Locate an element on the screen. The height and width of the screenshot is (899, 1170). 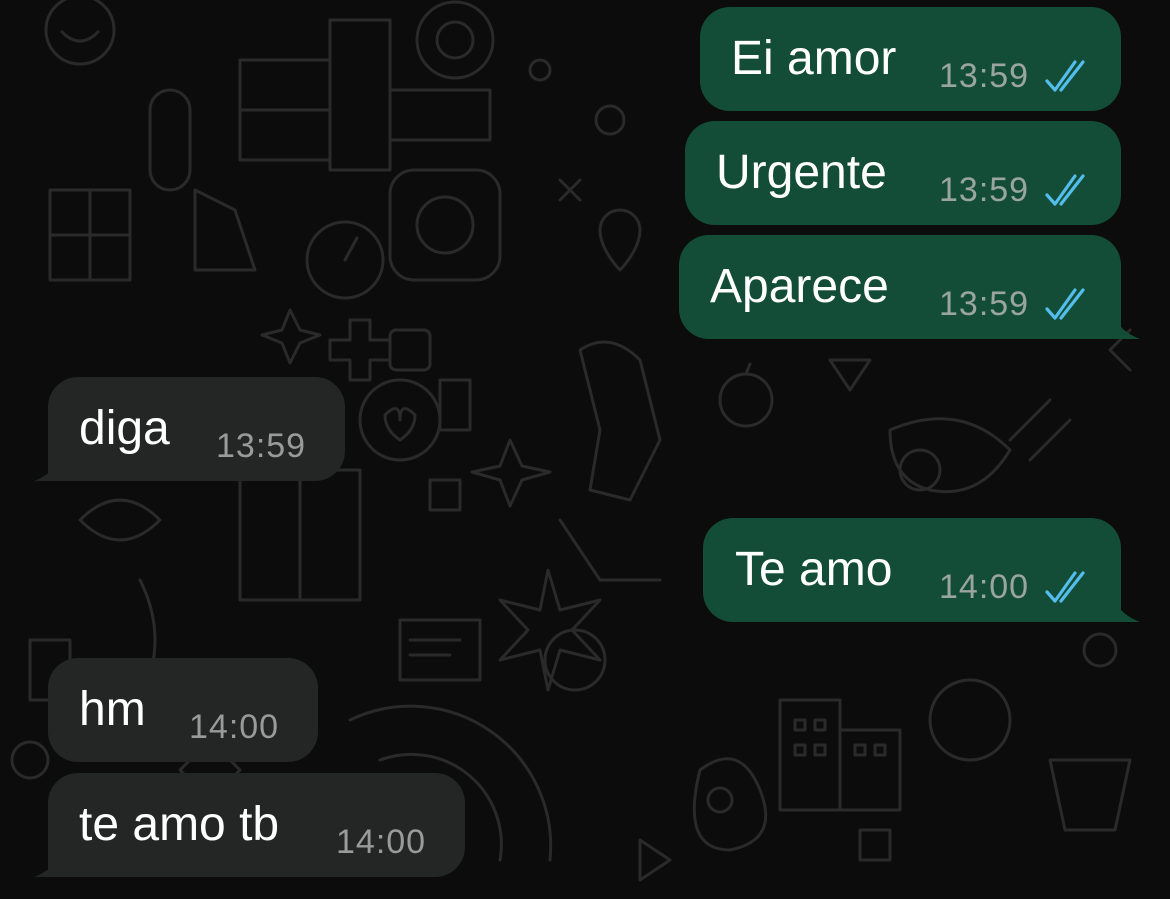
message-text: diga is located at coordinates (124, 428).